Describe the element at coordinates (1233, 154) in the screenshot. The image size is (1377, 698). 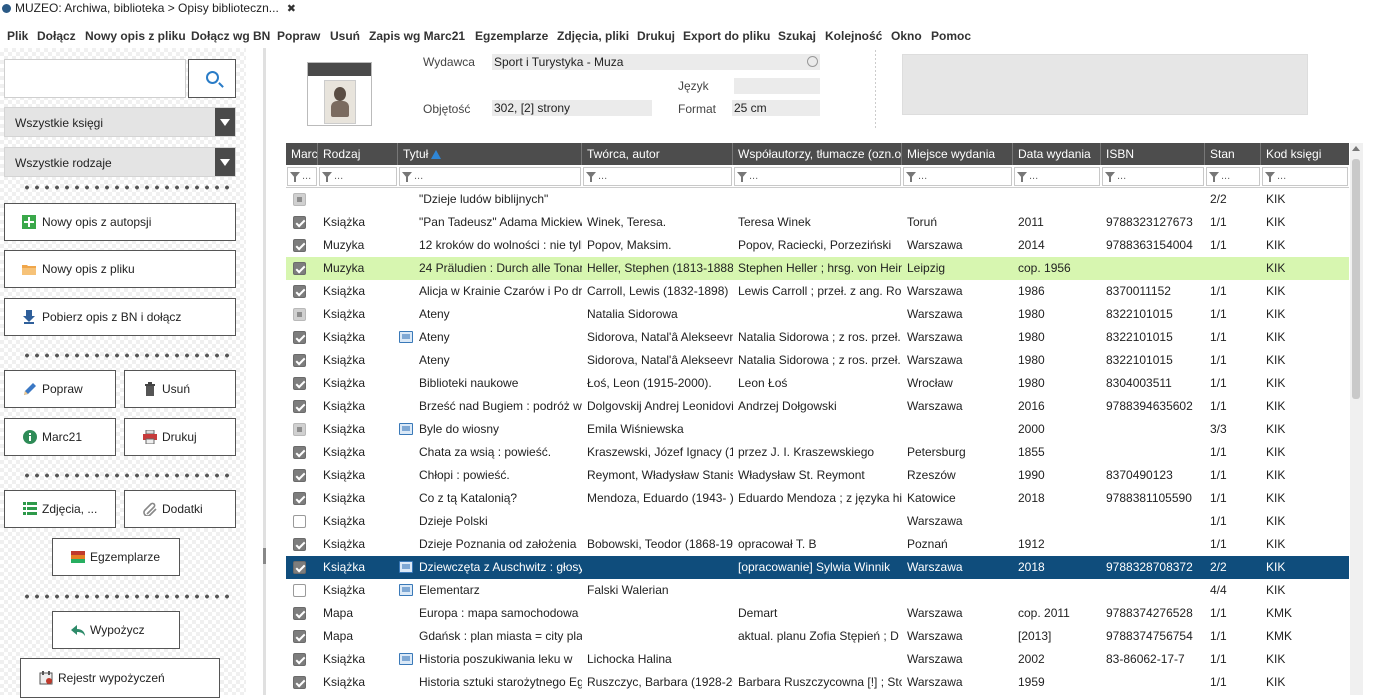
I see `col-stan: Stan` at that location.